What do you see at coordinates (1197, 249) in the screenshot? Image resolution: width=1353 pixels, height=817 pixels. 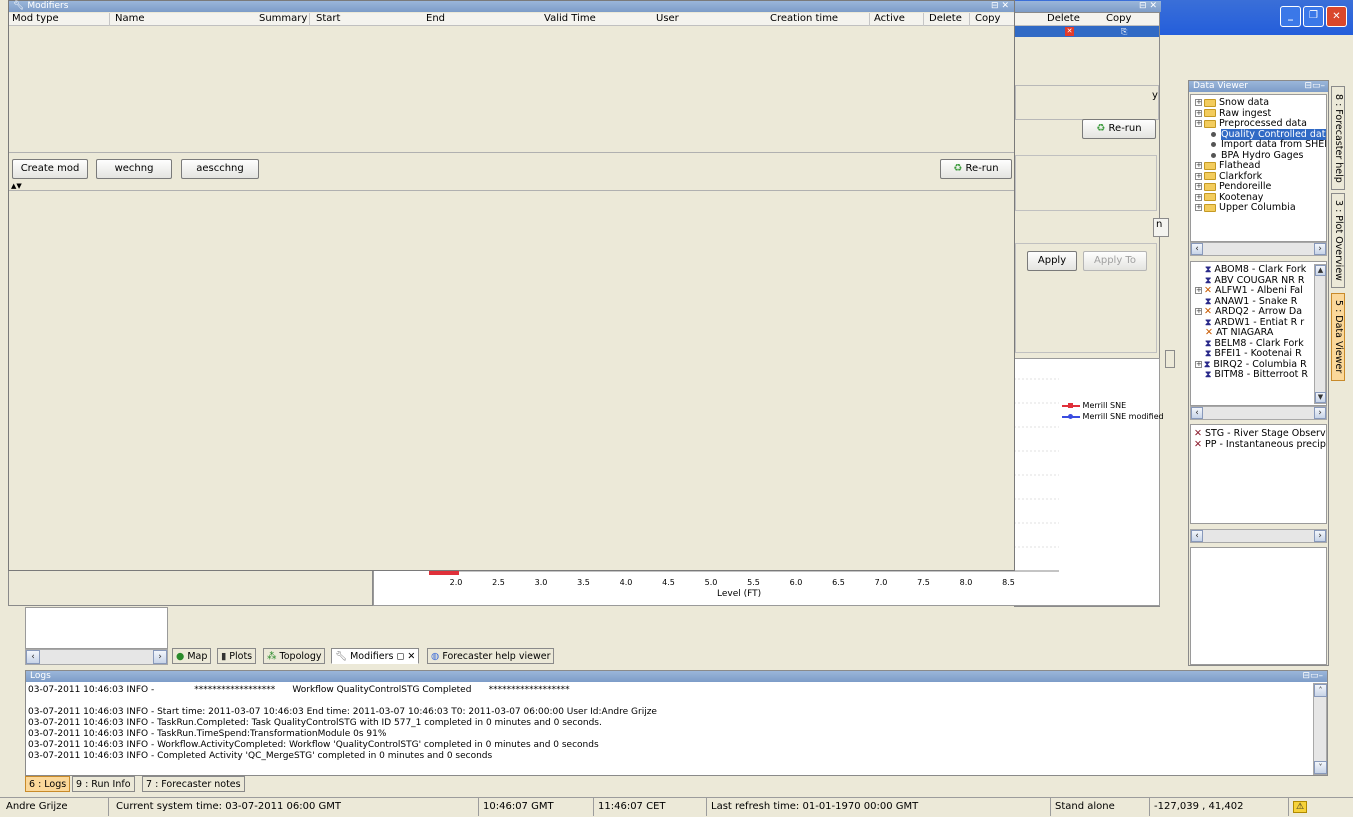 I see `tree-scroll-left: ‹` at bounding box center [1197, 249].